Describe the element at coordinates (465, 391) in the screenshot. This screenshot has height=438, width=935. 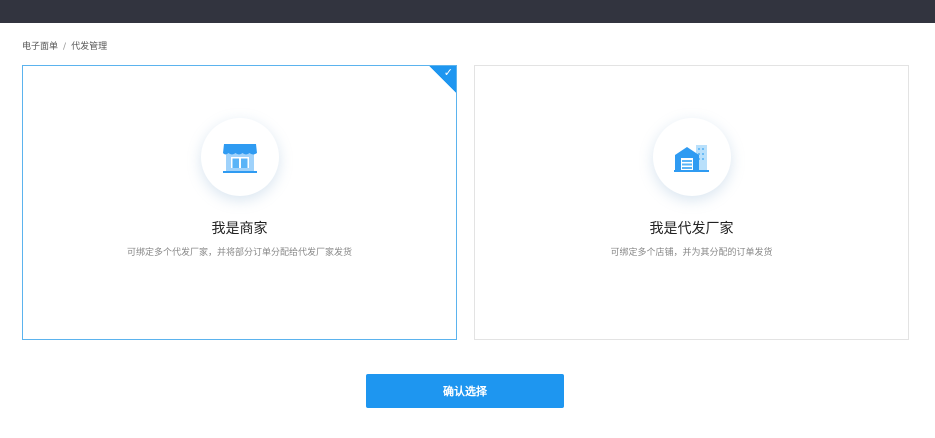
I see `confirm-selection-button: 确认选择` at that location.